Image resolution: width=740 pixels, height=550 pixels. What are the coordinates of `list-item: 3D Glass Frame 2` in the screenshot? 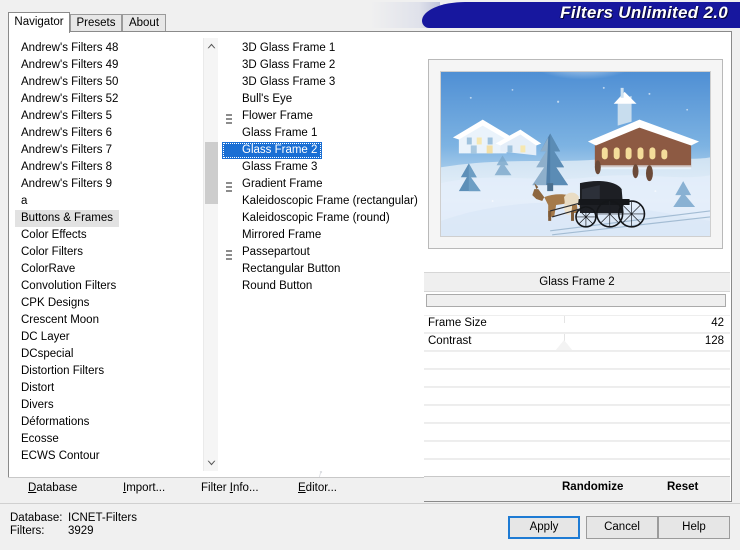 It's located at (278, 65).